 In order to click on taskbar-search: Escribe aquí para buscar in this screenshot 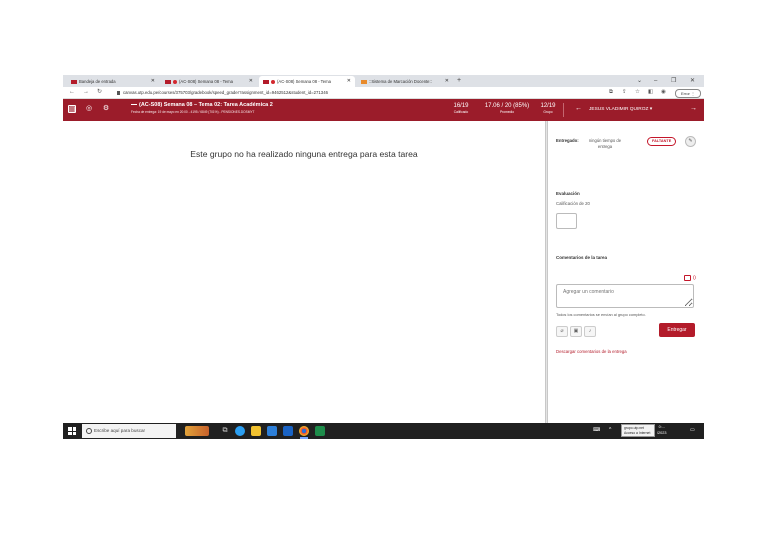, I will do `click(129, 431)`.